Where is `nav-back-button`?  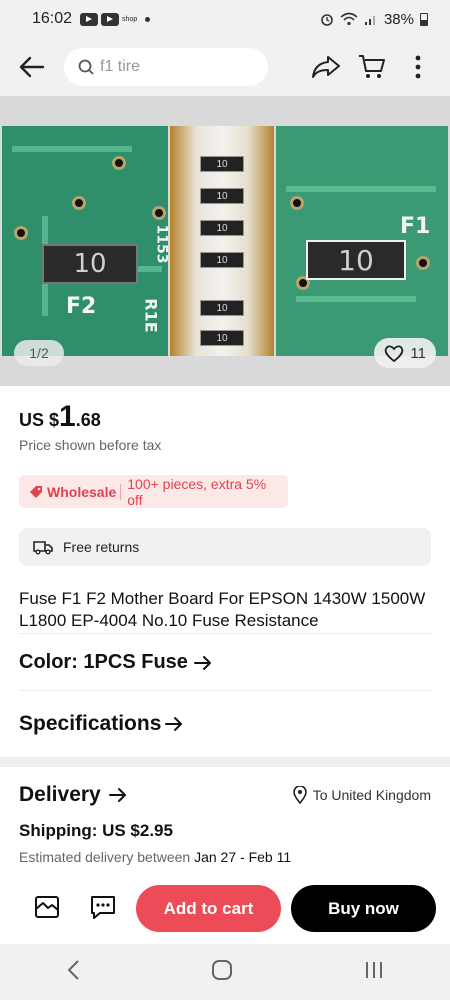 nav-back-button is located at coordinates (73, 972).